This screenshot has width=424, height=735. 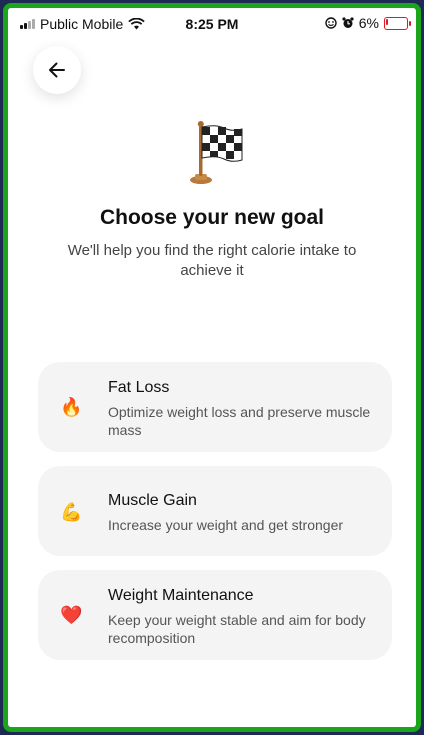 What do you see at coordinates (152, 500) in the screenshot?
I see `goal-title: Muscle Gain` at bounding box center [152, 500].